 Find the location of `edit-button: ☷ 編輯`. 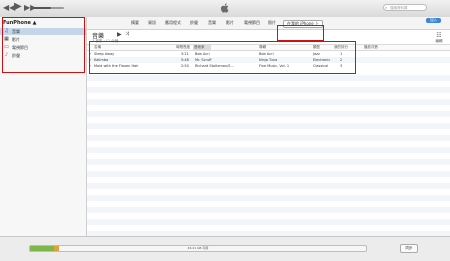

edit-button: ☷ 編輯 is located at coordinates (439, 38).